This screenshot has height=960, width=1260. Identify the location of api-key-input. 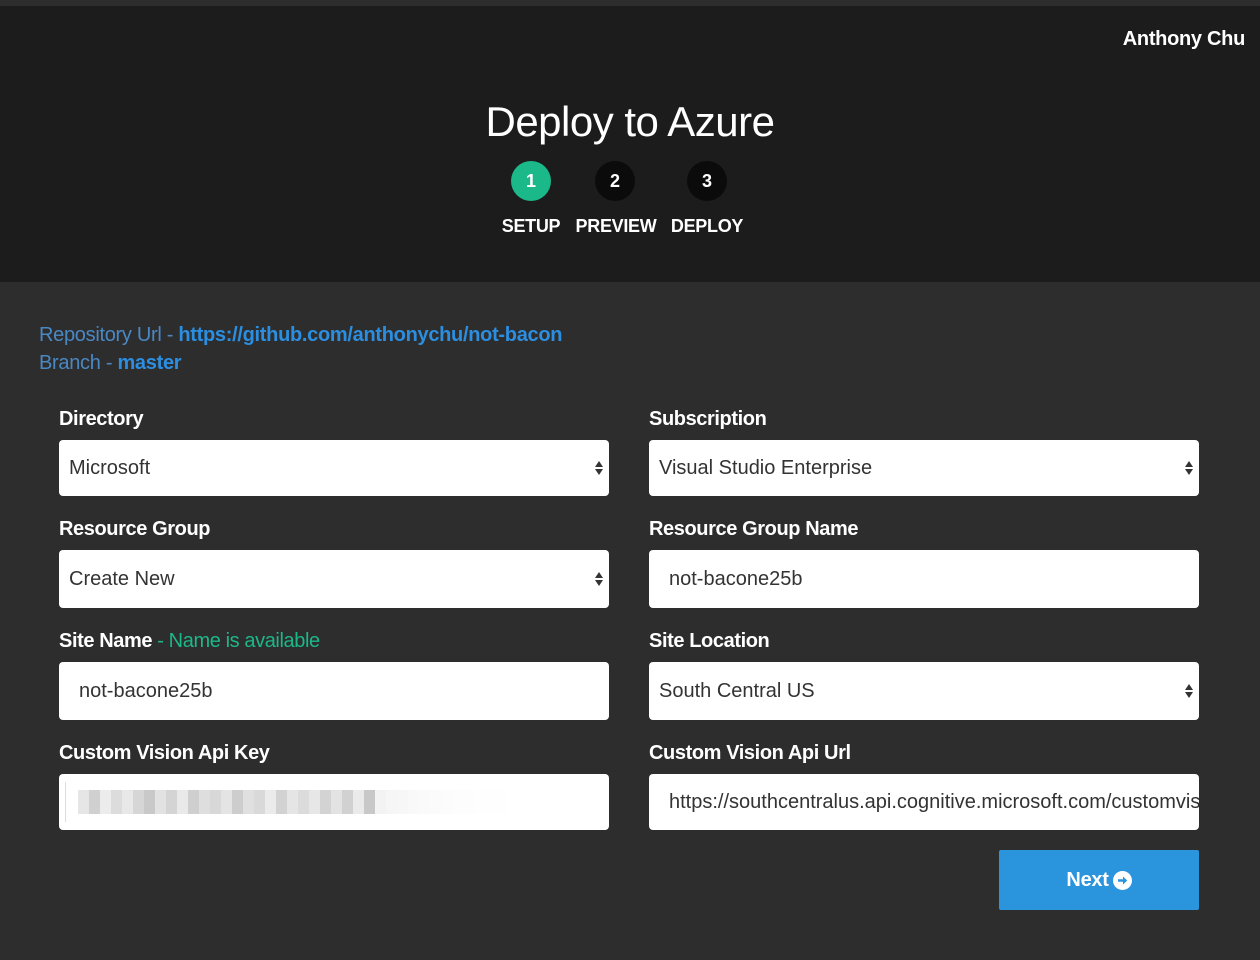
(334, 802).